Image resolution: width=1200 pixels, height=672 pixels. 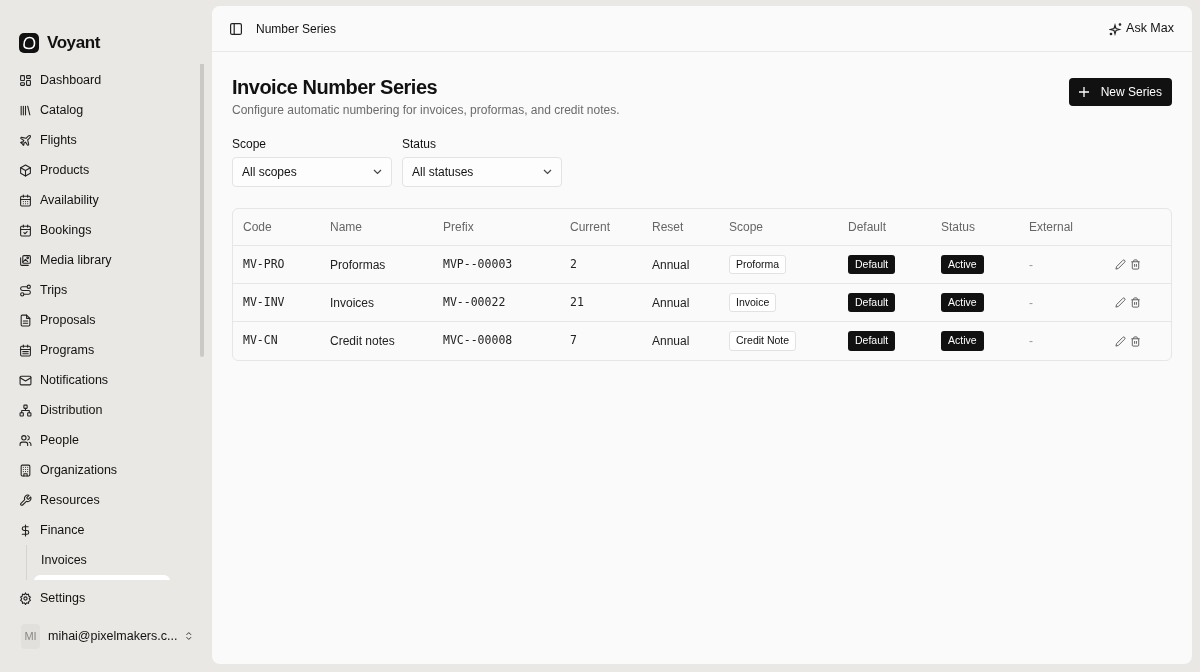 I want to click on nav-item: Trips, so click(x=107, y=290).